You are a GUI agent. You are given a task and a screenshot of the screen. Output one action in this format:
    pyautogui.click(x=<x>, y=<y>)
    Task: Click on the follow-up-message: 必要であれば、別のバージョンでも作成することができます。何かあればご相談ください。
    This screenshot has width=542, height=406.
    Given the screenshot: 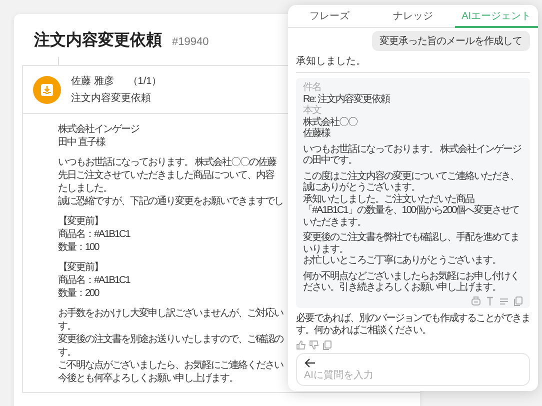 What is the action you would take?
    pyautogui.click(x=413, y=324)
    